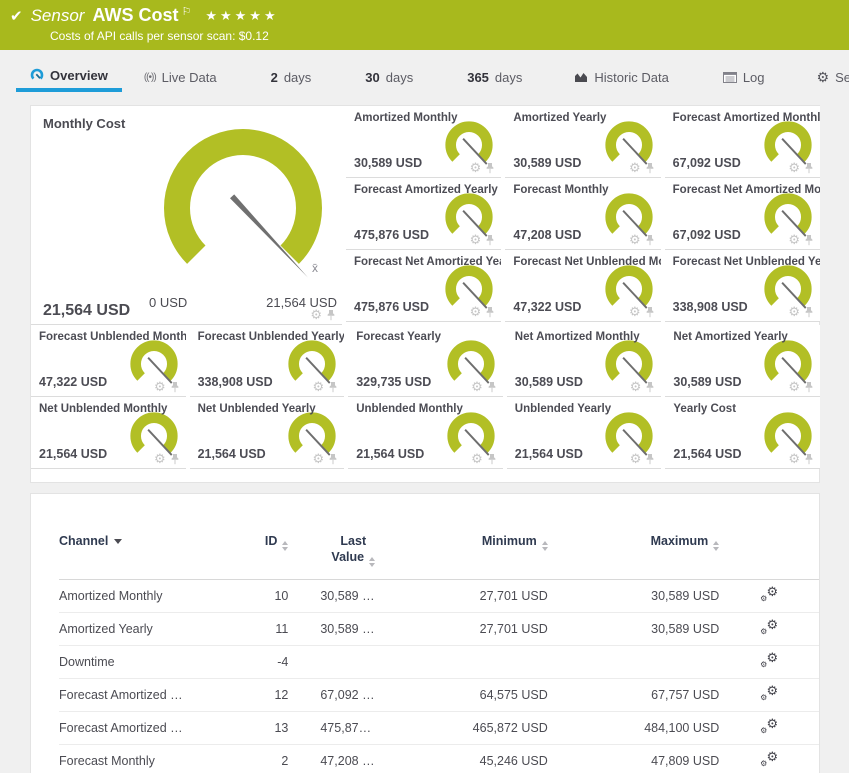 Image resolution: width=849 pixels, height=773 pixels. Describe the element at coordinates (425, 361) in the screenshot. I see `channel-gauge-cell: Forecast Yearly 329,735 USD ⚙` at that location.